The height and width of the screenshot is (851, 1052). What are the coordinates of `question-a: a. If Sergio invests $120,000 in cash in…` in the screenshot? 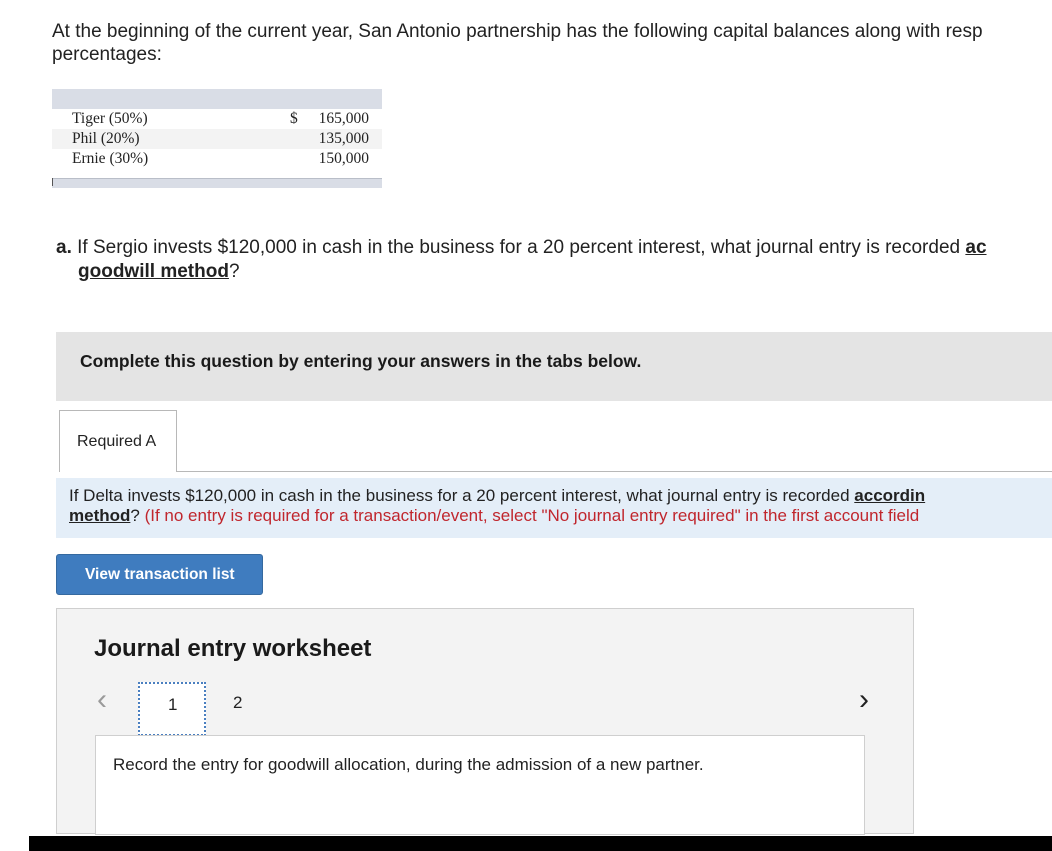 It's located at (554, 260).